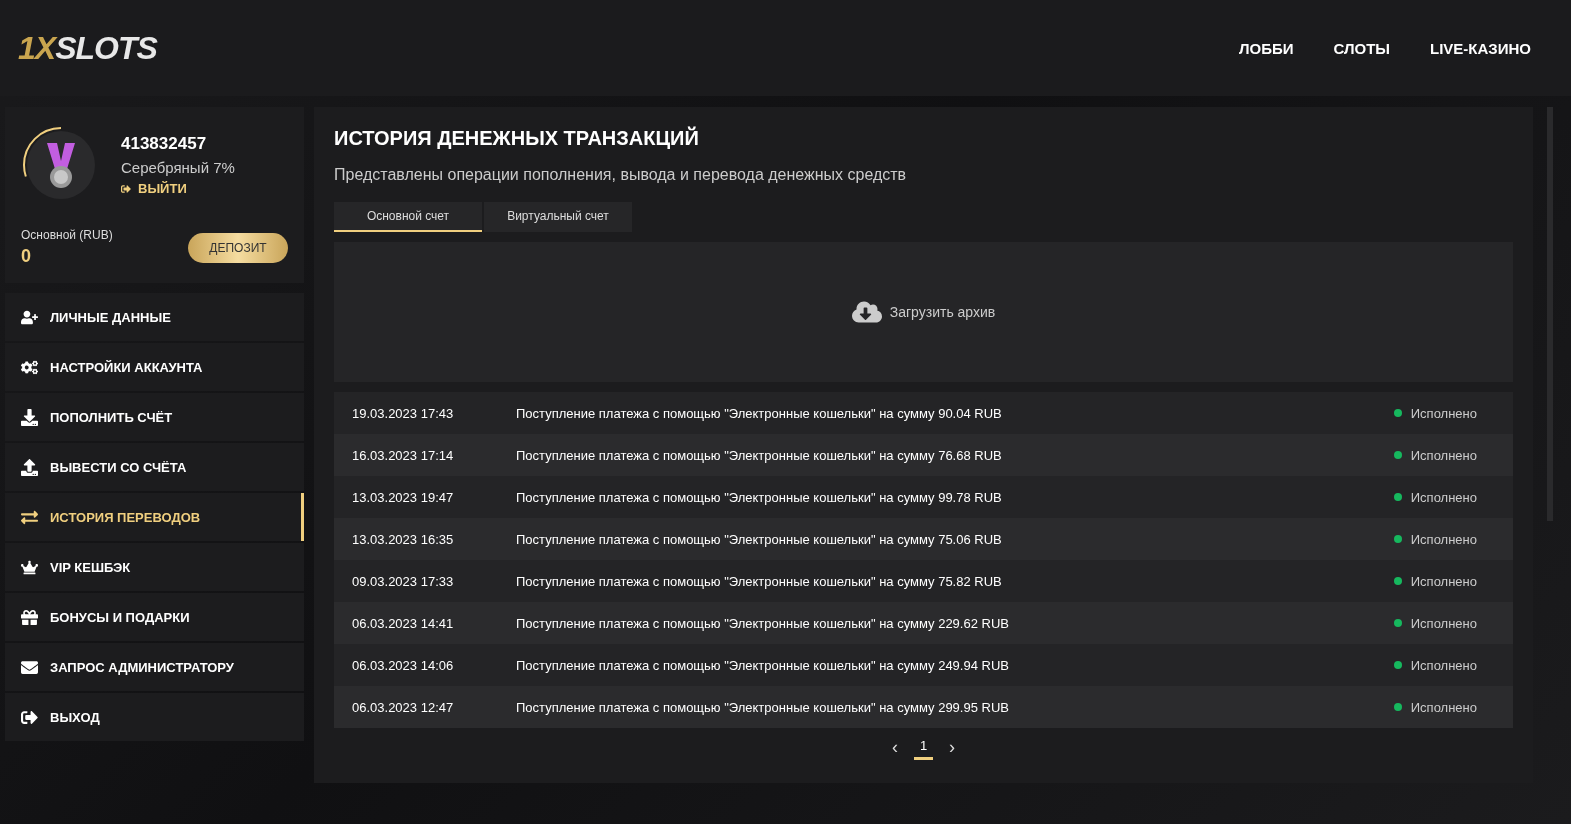  What do you see at coordinates (26, 256) in the screenshot?
I see `balance-value: 0` at bounding box center [26, 256].